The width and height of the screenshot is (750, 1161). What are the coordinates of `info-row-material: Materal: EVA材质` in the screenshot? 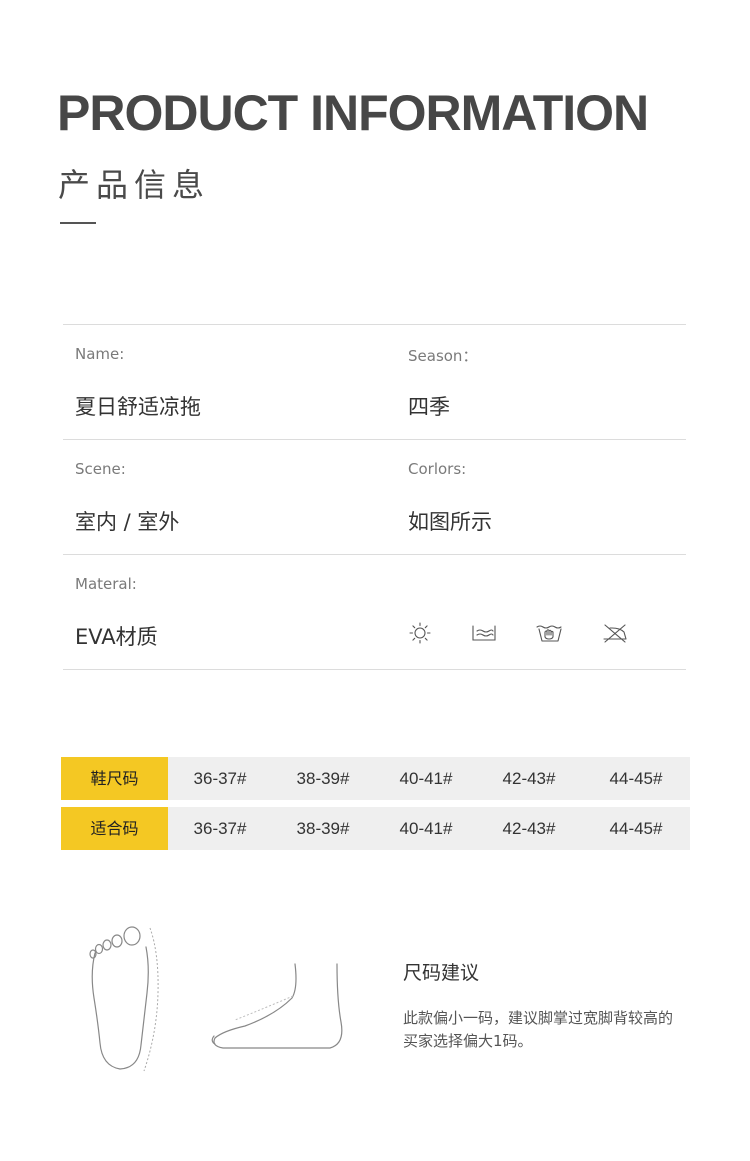 It's located at (374, 612).